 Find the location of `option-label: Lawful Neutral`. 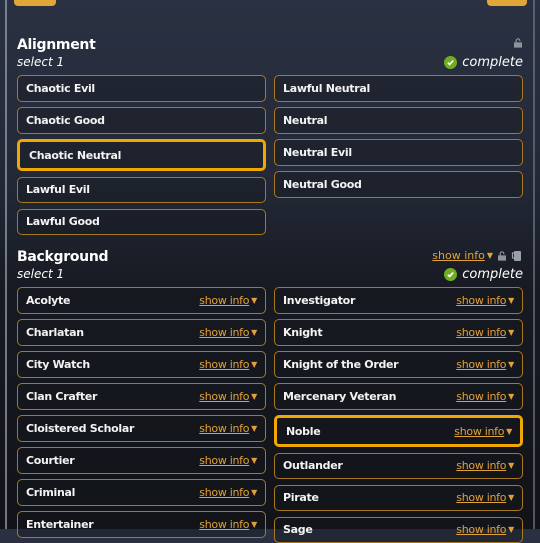

option-label: Lawful Neutral is located at coordinates (398, 88).